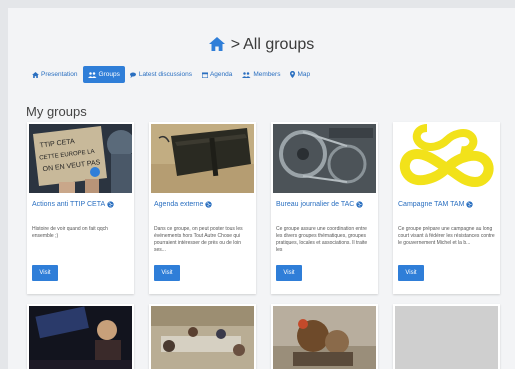  I want to click on users-icon, so click(91, 74).